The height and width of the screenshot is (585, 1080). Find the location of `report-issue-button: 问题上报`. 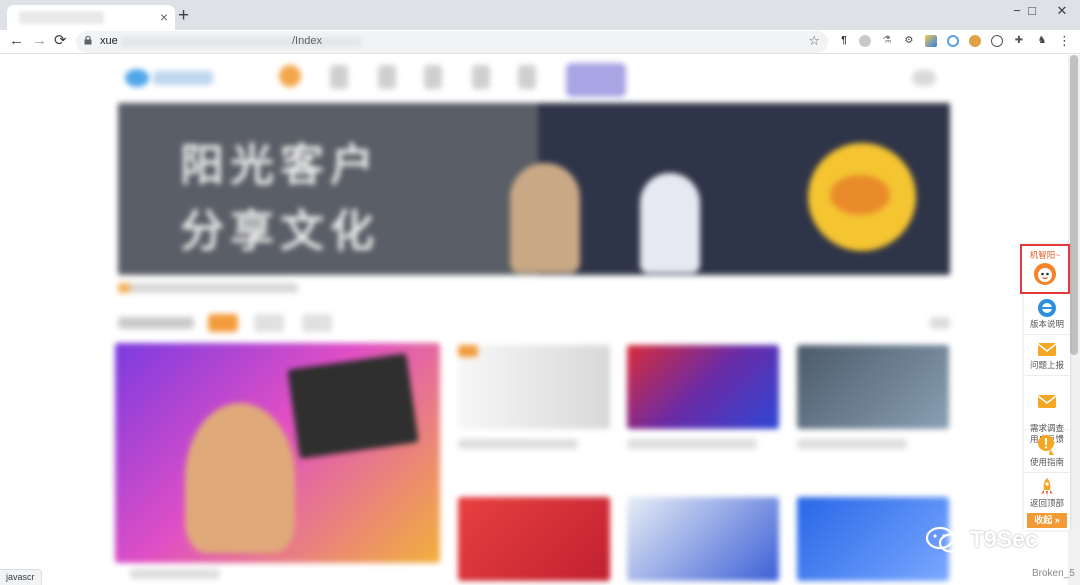

report-issue-button: 问题上报 is located at coordinates (1047, 356).